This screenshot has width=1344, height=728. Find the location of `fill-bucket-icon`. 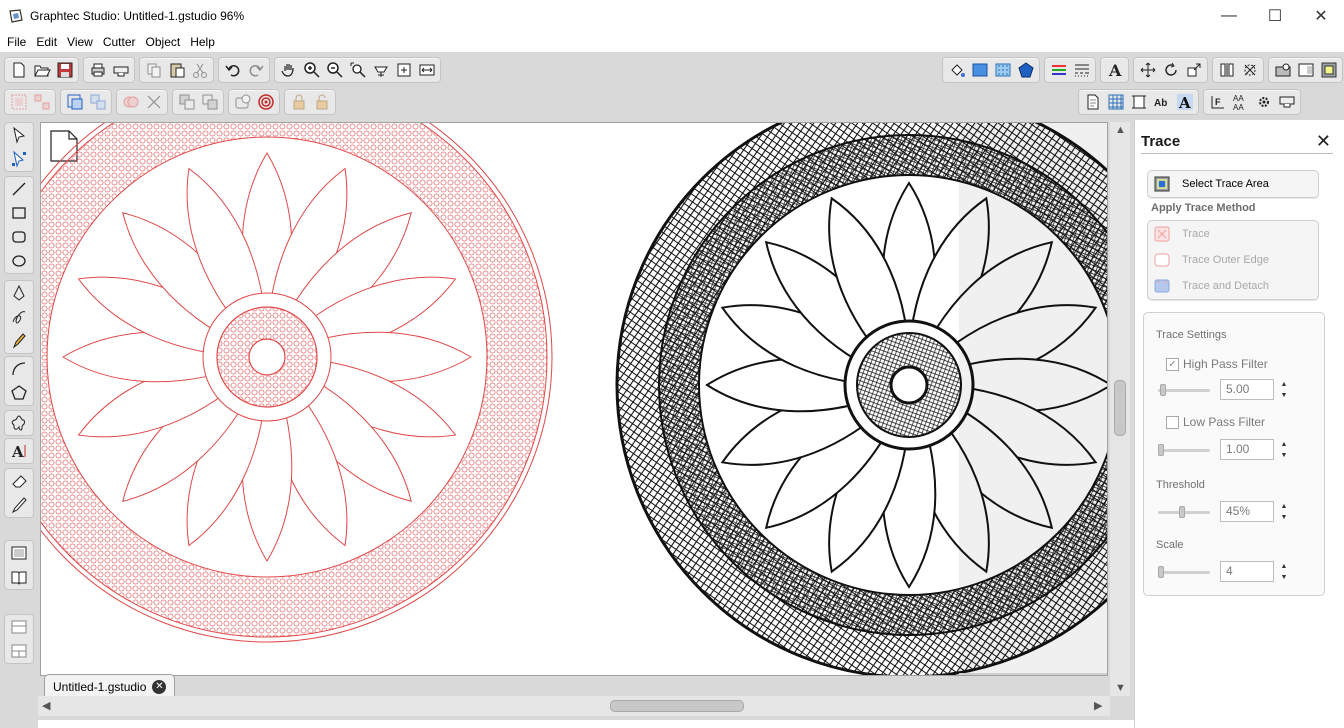

fill-bucket-icon is located at coordinates (956, 70).